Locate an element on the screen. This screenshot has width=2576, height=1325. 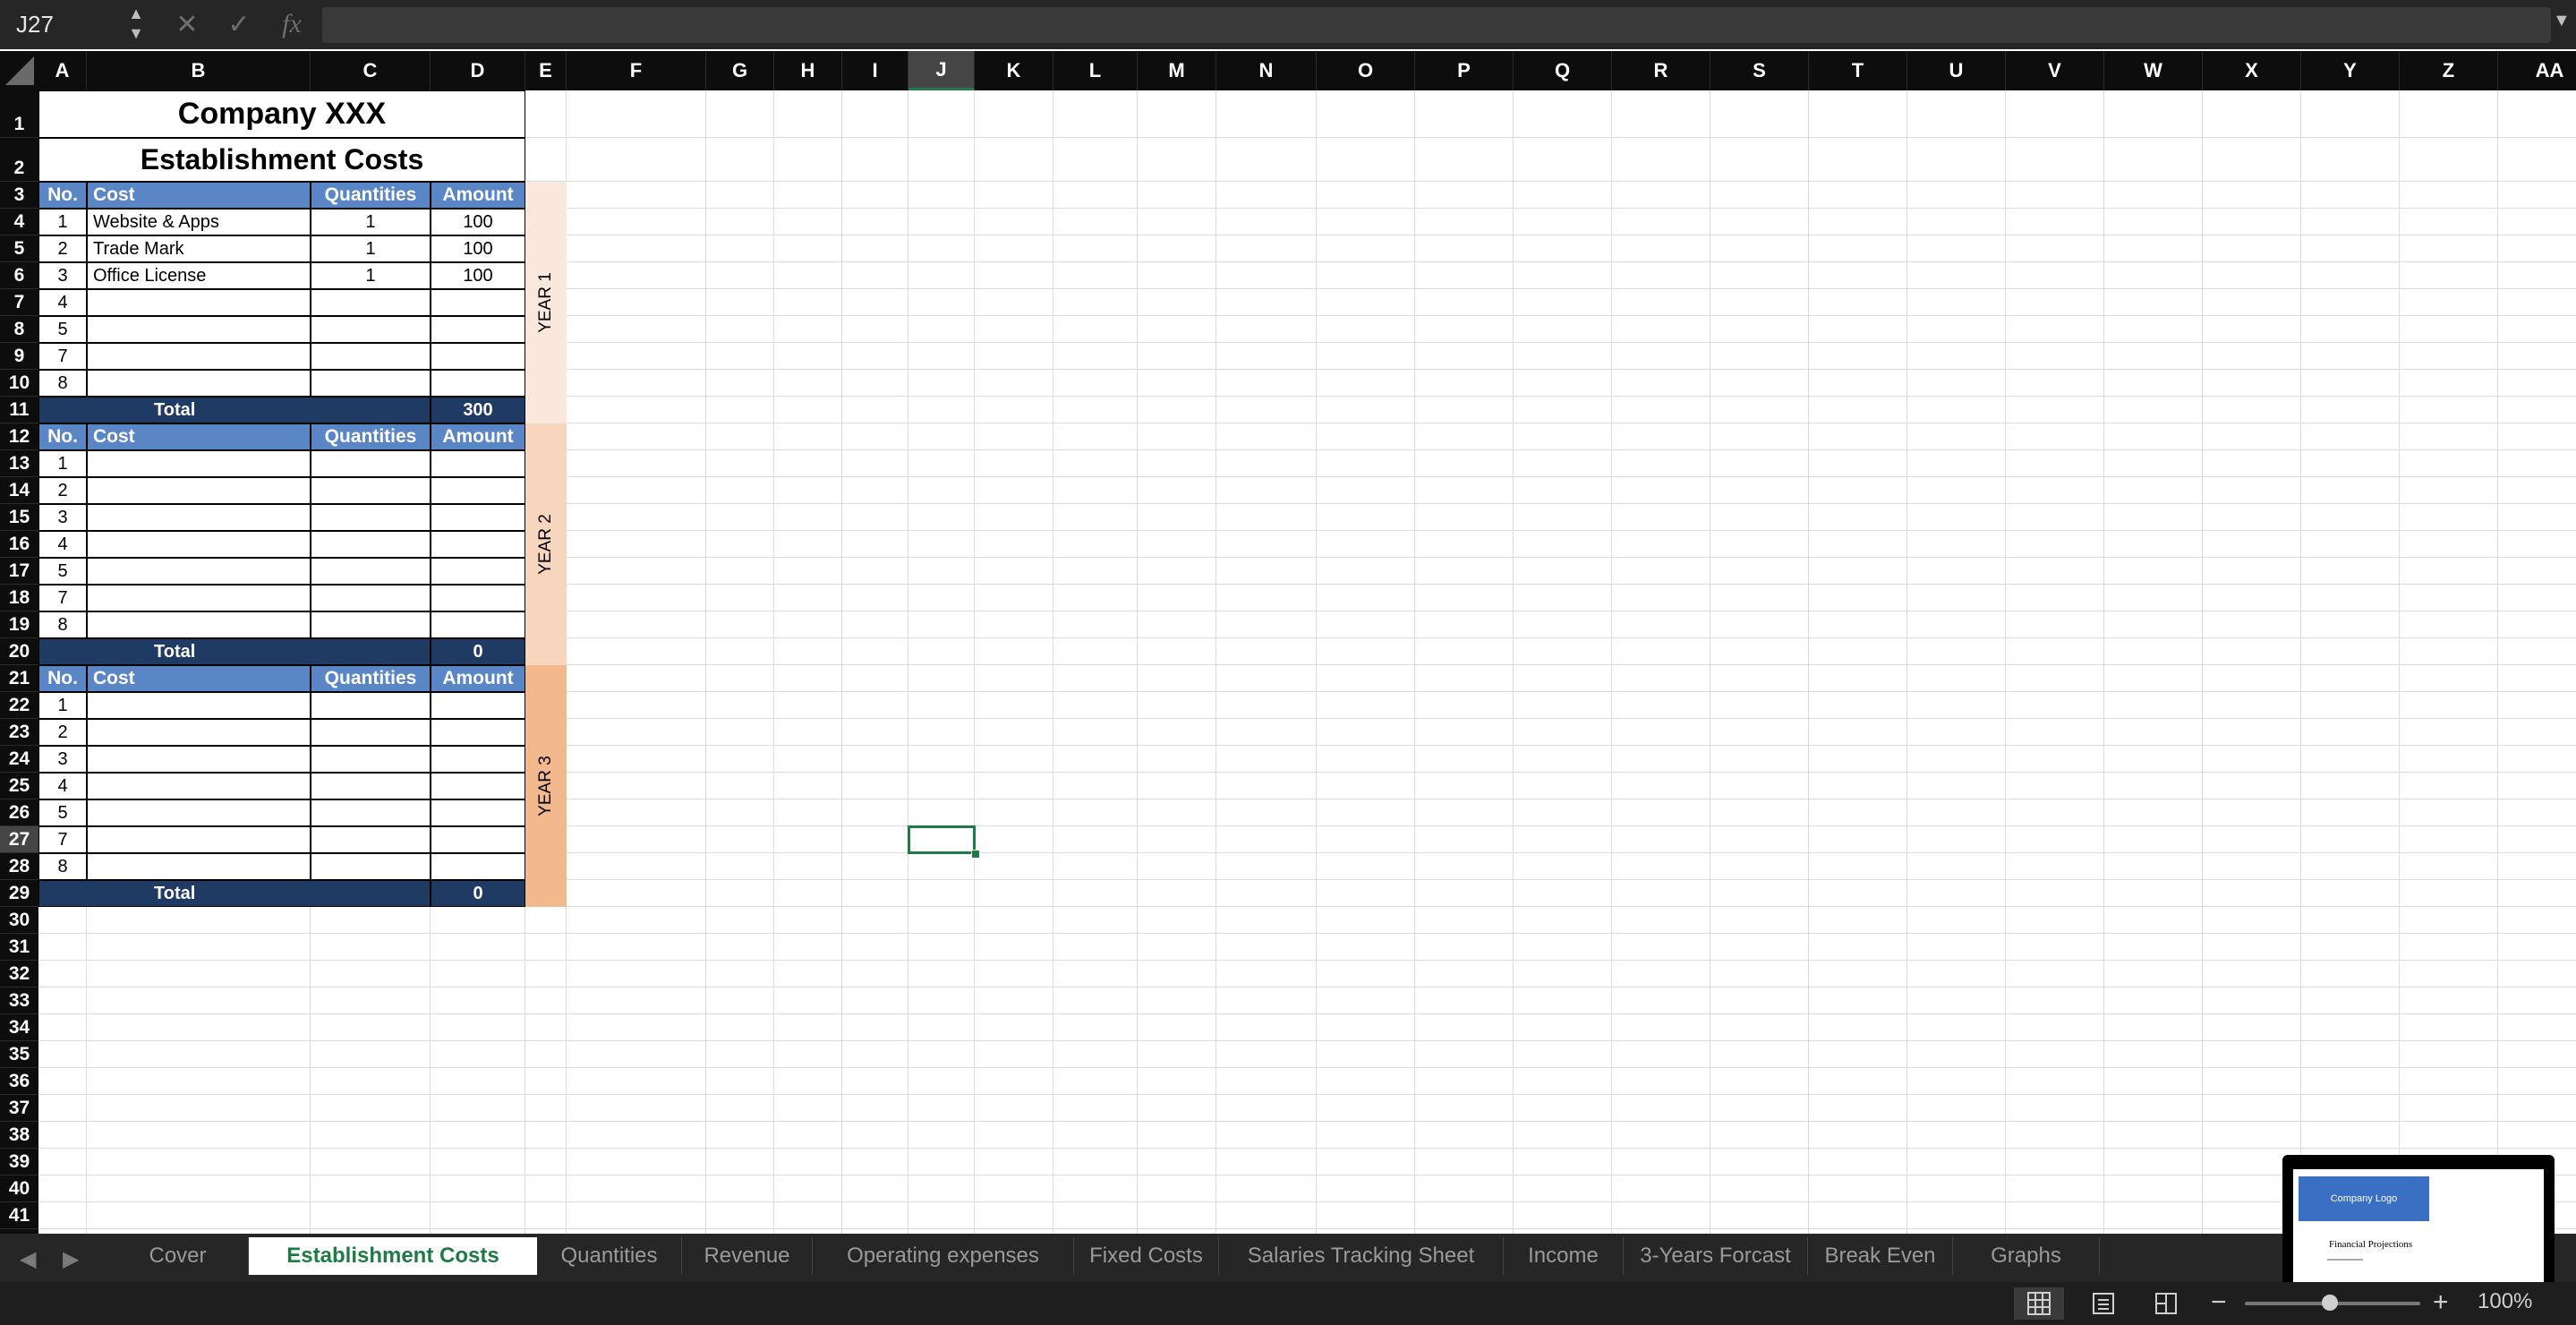
column-header-aa: AA is located at coordinates (2537, 70).